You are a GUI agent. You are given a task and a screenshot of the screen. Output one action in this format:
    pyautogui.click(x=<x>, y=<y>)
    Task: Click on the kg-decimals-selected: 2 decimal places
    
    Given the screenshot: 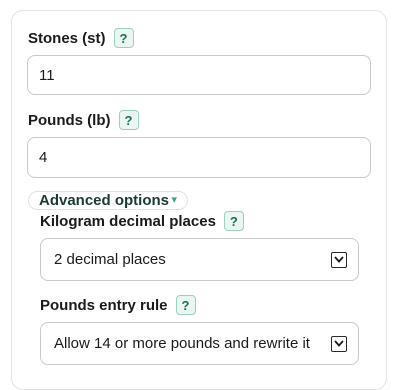 What is the action you would take?
    pyautogui.click(x=110, y=259)
    